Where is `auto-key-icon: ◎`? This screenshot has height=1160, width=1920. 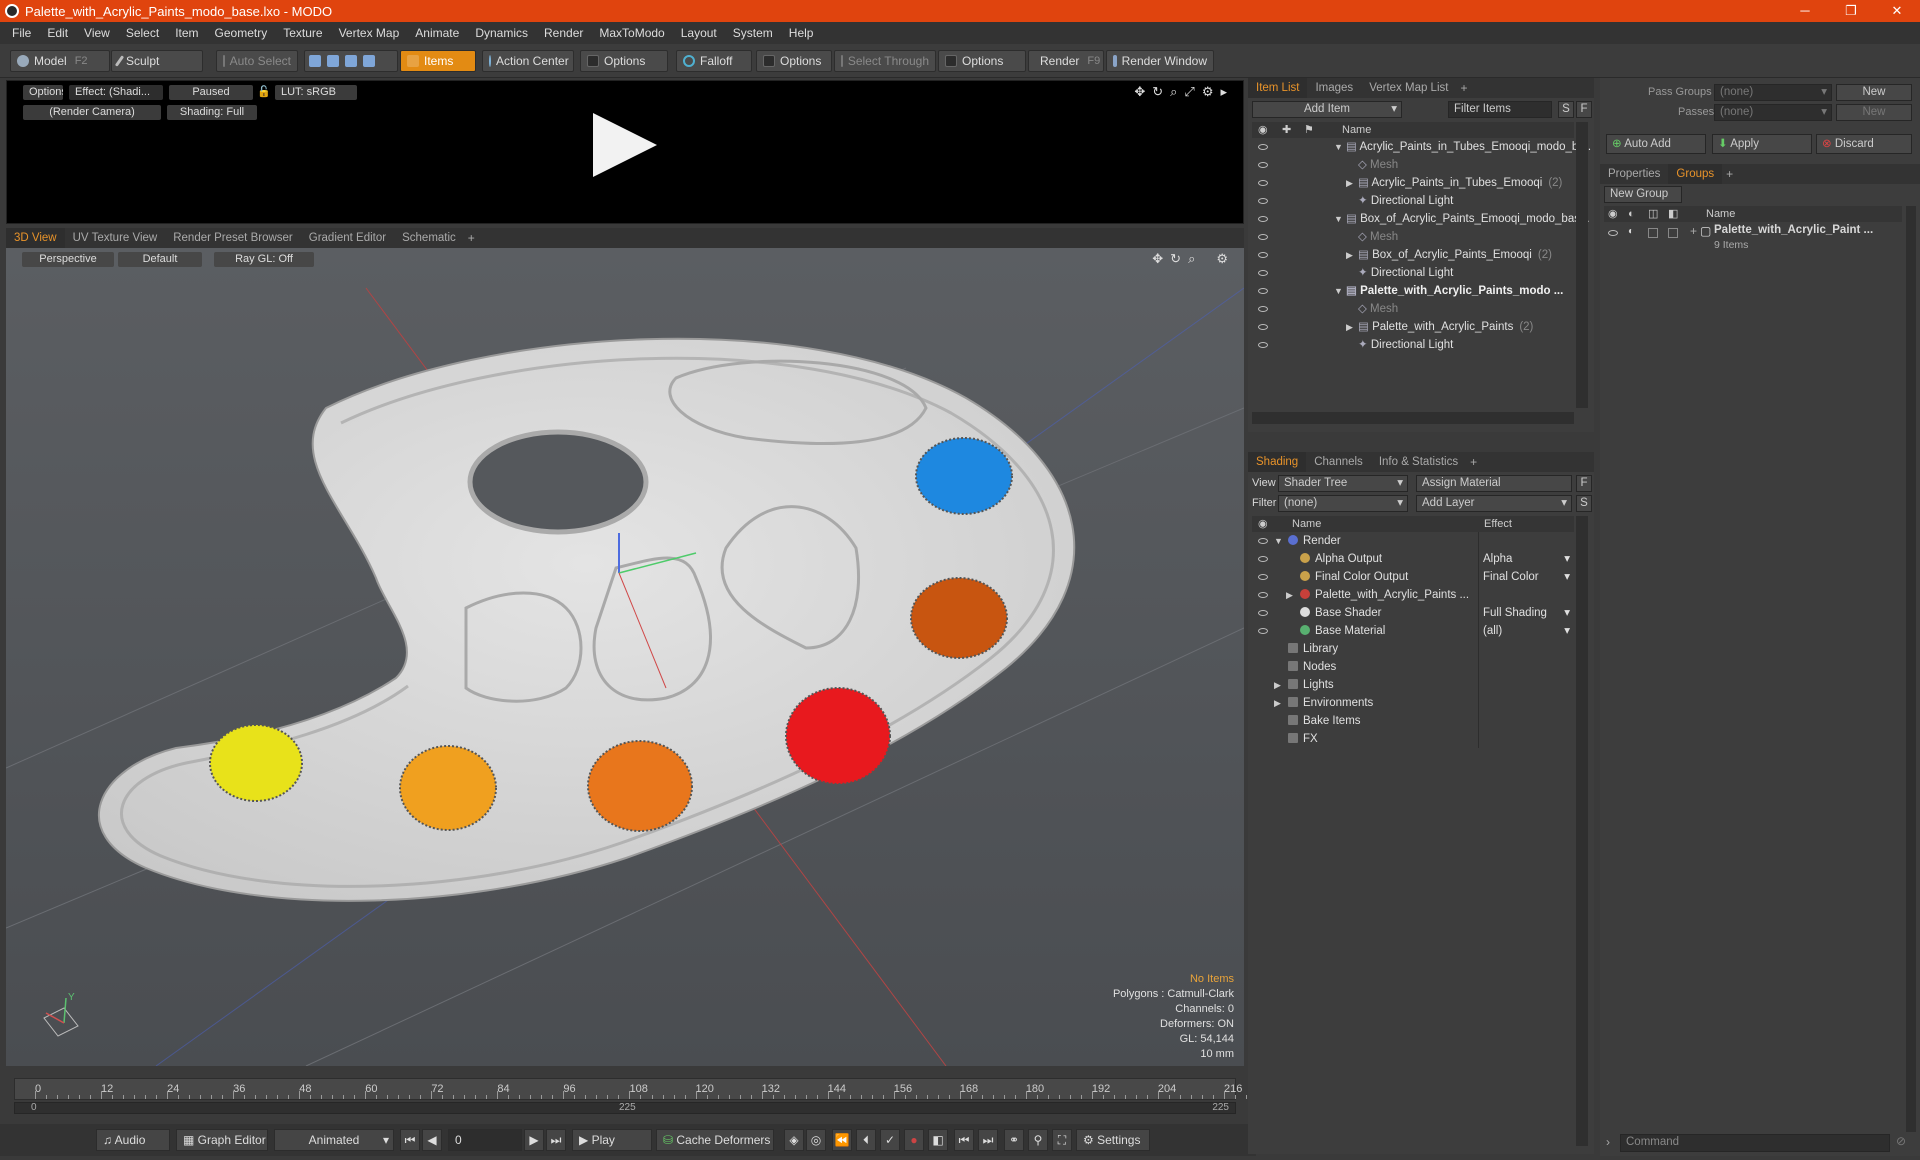
auto-key-icon: ◎ is located at coordinates (816, 1140).